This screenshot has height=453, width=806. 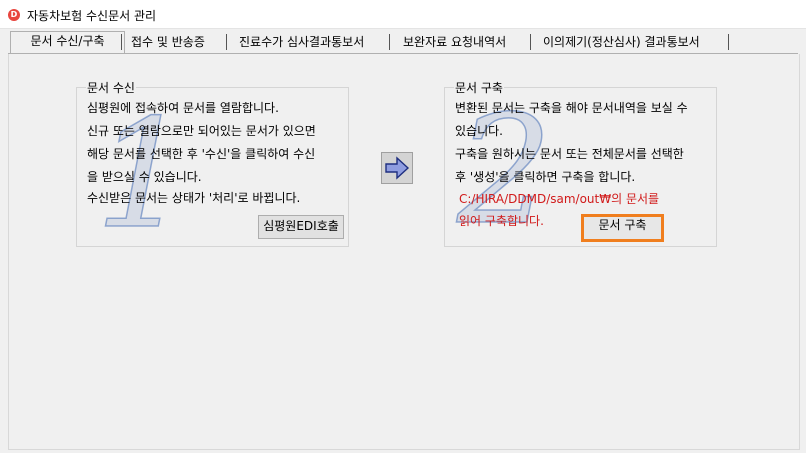 What do you see at coordinates (201, 131) in the screenshot?
I see `receive-text-line: 신규 또는 열람으로만 되어있는 문서가 있으면` at bounding box center [201, 131].